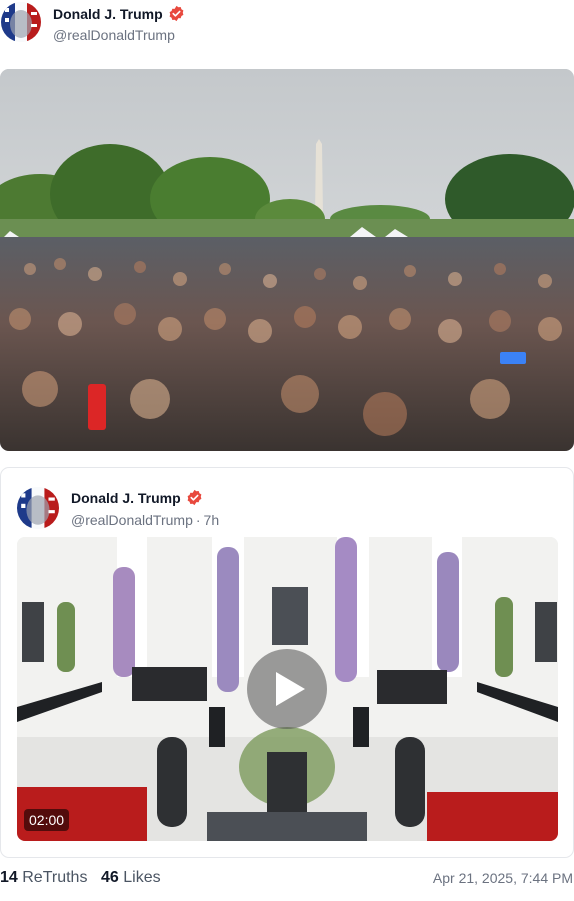 The height and width of the screenshot is (901, 574). I want to click on post-header: Donald J. Trump @realDonaldTrump, so click(287, 26).